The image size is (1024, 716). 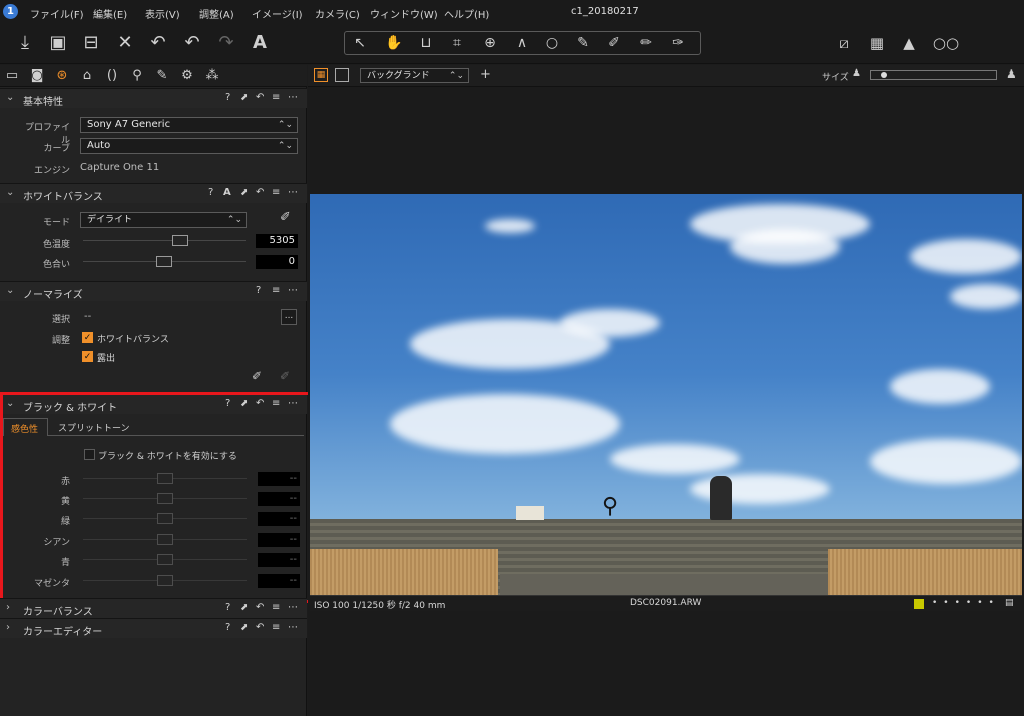 What do you see at coordinates (62, 76) in the screenshot?
I see `color-tab-icon: ⊛` at bounding box center [62, 76].